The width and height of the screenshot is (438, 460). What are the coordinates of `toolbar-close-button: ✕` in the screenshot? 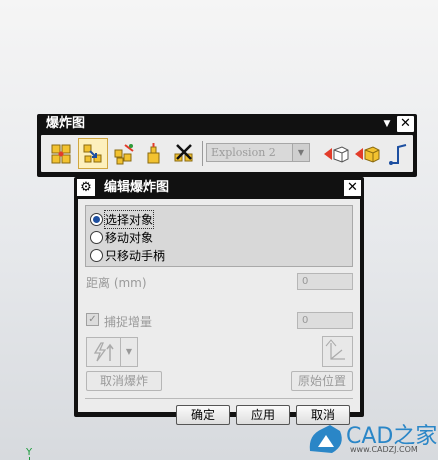 It's located at (405, 124).